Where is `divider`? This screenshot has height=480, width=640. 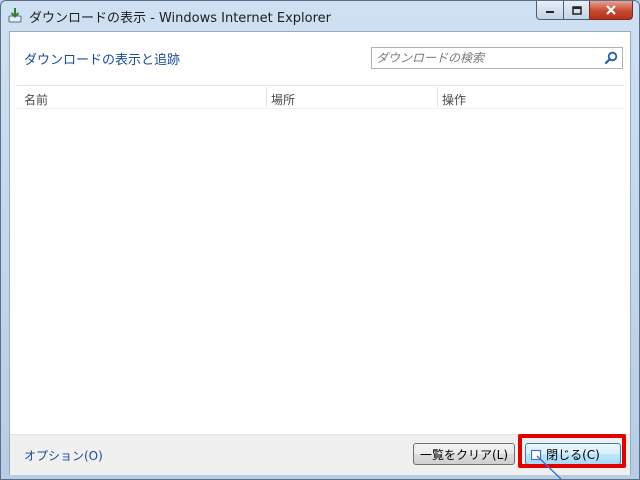
divider is located at coordinates (320, 85).